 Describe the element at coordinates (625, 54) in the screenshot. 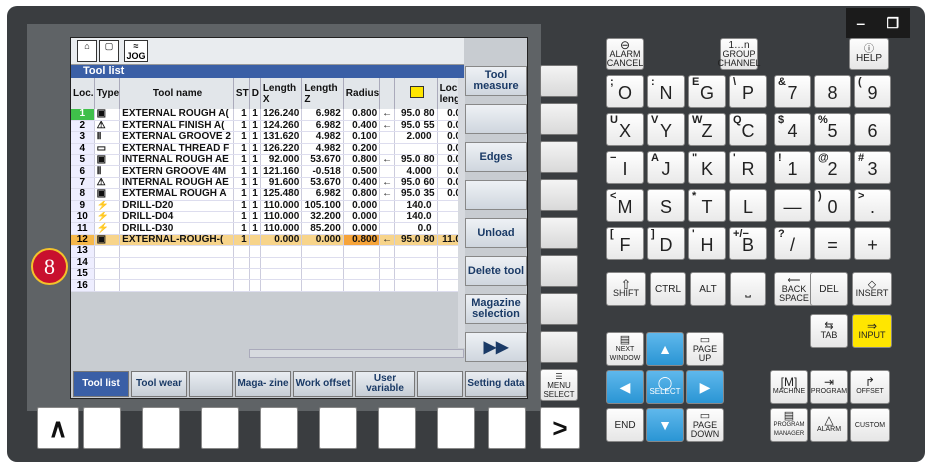

I see `alarm-cancel-key: ⊖ ALARM CANCEL` at that location.